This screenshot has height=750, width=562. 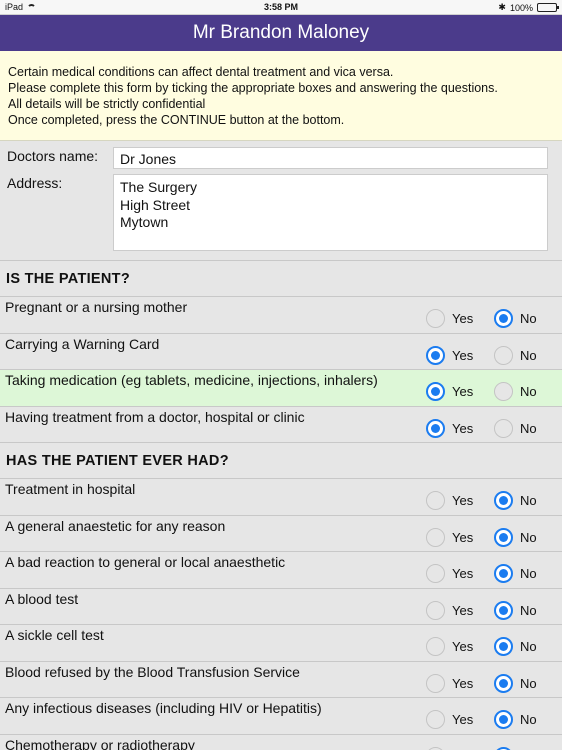 What do you see at coordinates (521, 7) in the screenshot?
I see `battery-percent: 100%` at bounding box center [521, 7].